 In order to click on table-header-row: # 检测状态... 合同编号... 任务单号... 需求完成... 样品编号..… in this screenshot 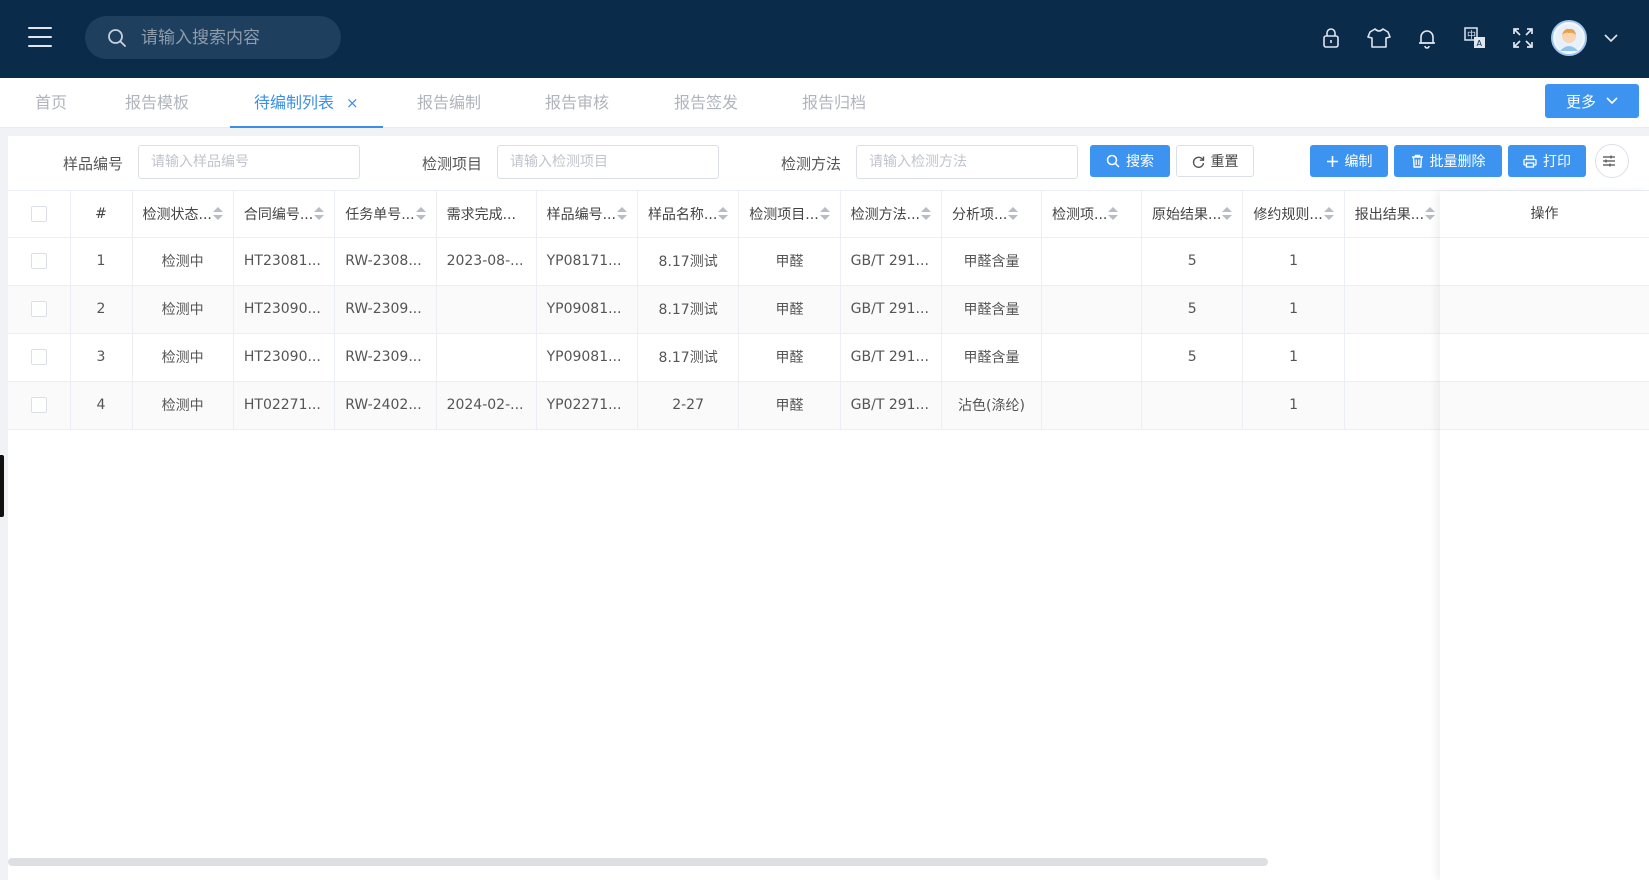, I will do `click(727, 214)`.